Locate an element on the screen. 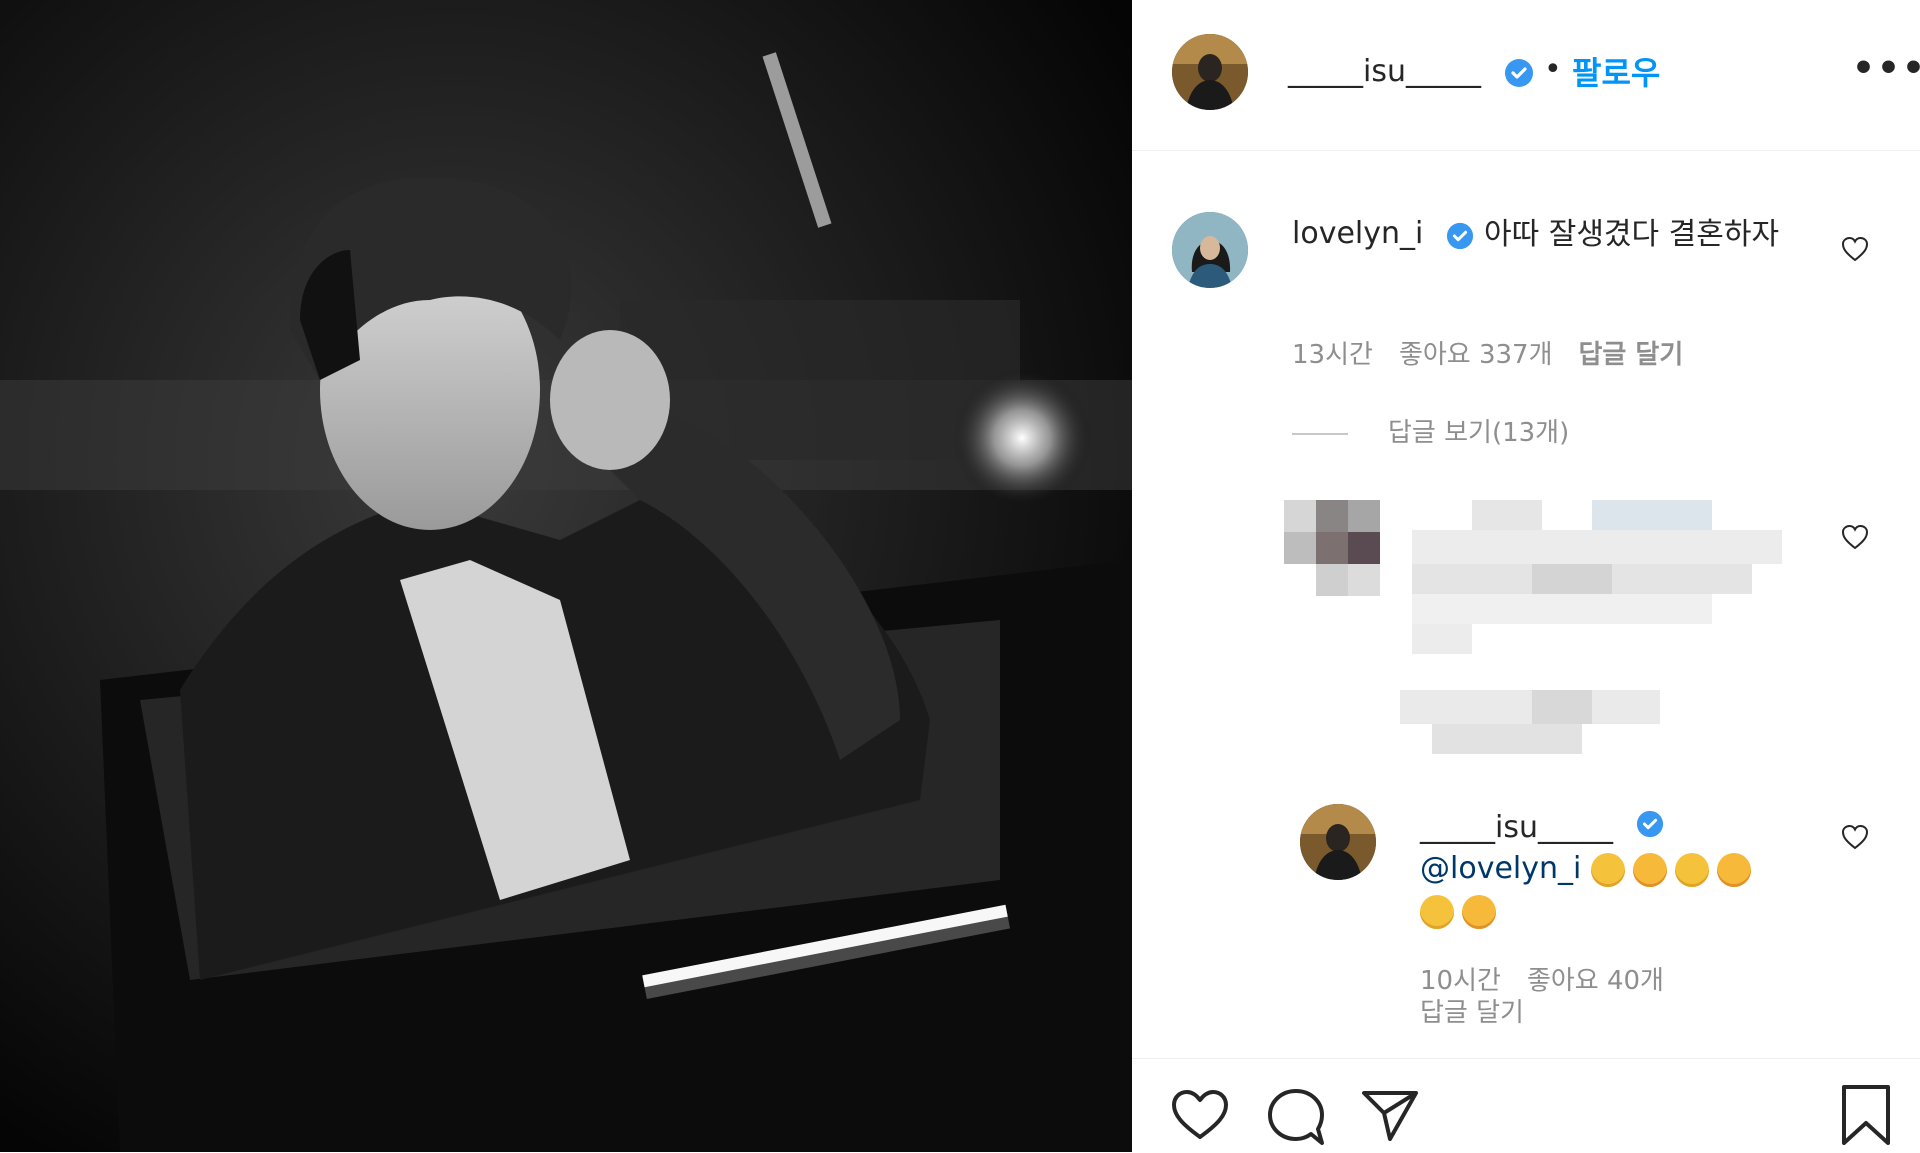  post-action-bar is located at coordinates (1526, 1105).